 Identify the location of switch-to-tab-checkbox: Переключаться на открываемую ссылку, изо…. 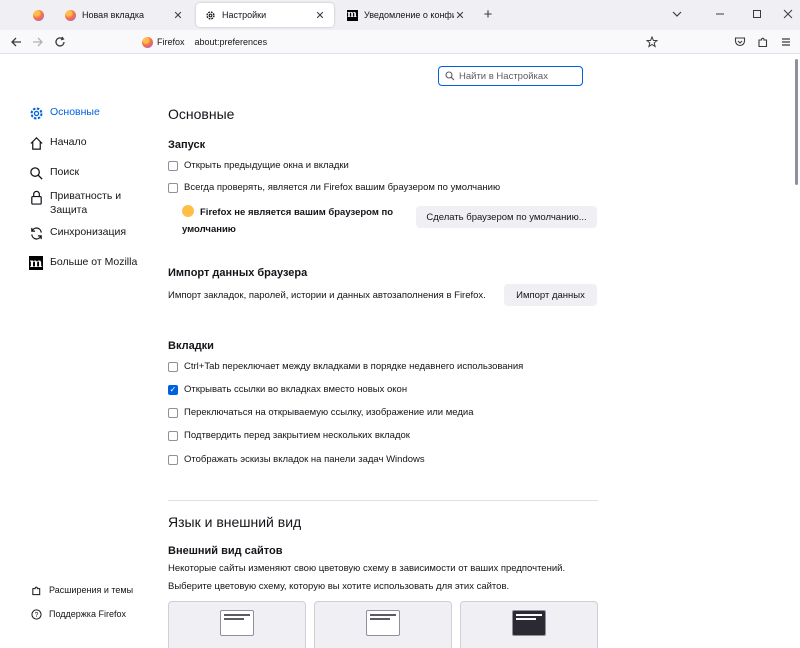
(321, 412).